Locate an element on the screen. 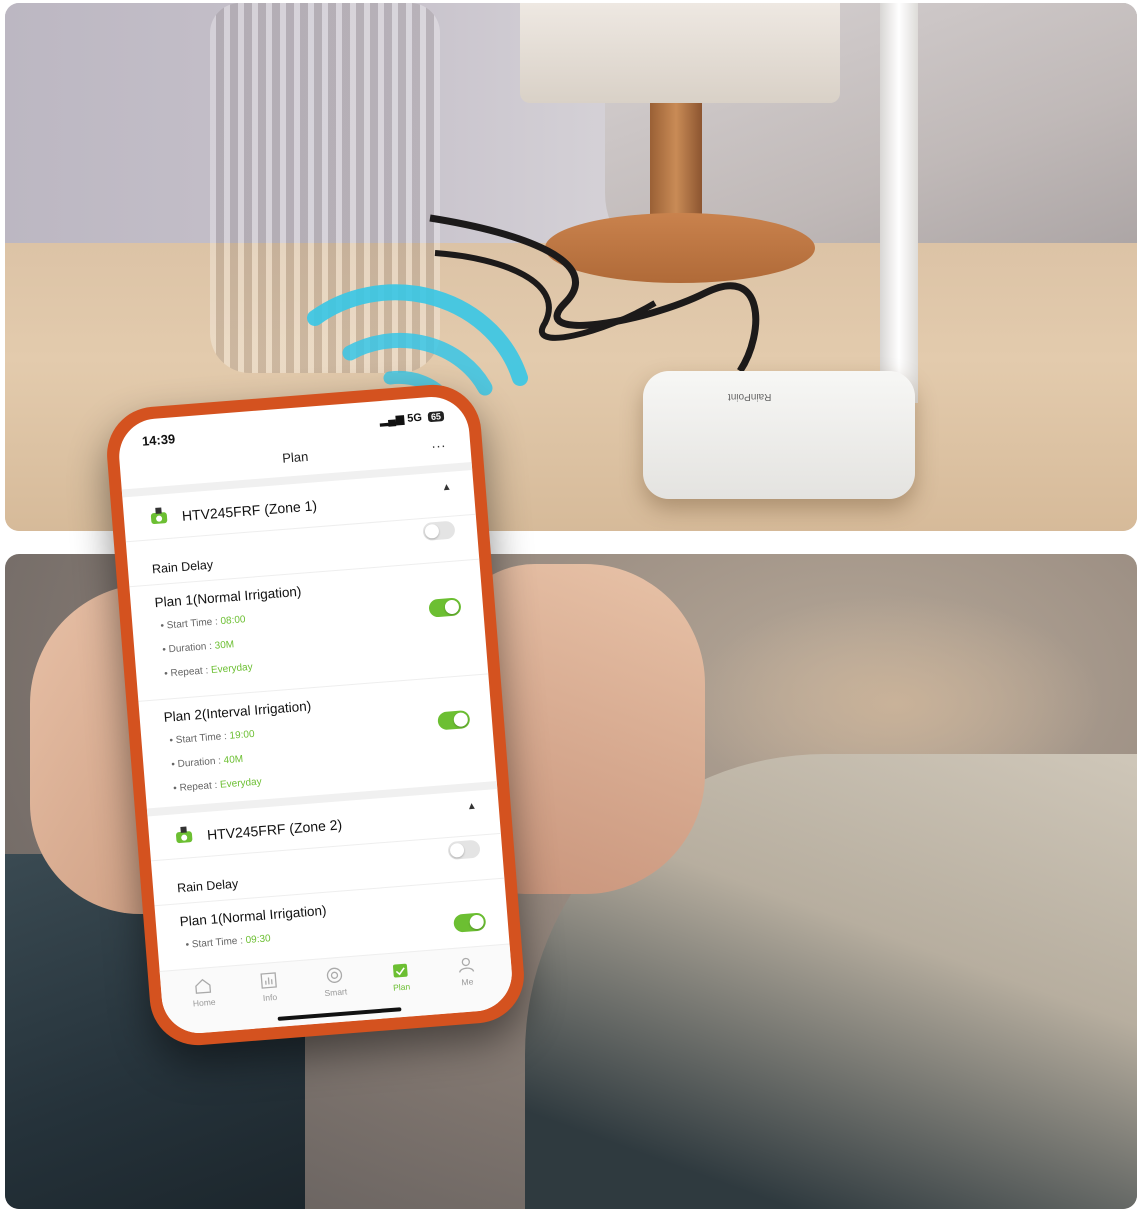  wifi-hub-device: RainPoint is located at coordinates (779, 435).